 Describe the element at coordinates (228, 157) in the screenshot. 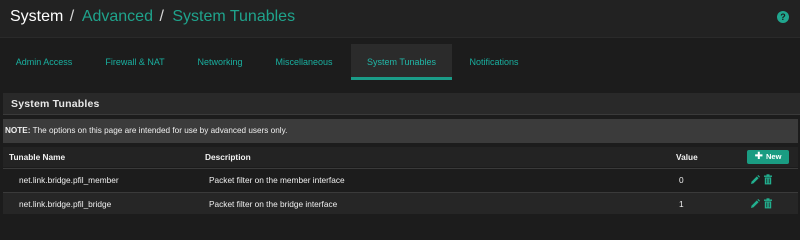

I see `column-description: Description` at that location.